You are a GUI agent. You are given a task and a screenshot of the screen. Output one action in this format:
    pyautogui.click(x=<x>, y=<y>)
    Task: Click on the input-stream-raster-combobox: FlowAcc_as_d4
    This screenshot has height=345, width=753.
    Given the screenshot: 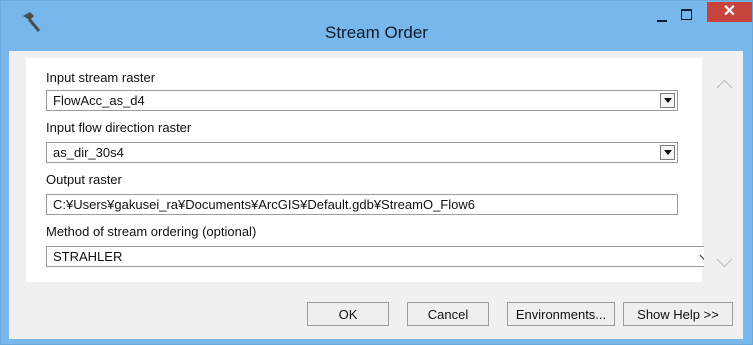 What is the action you would take?
    pyautogui.click(x=362, y=100)
    